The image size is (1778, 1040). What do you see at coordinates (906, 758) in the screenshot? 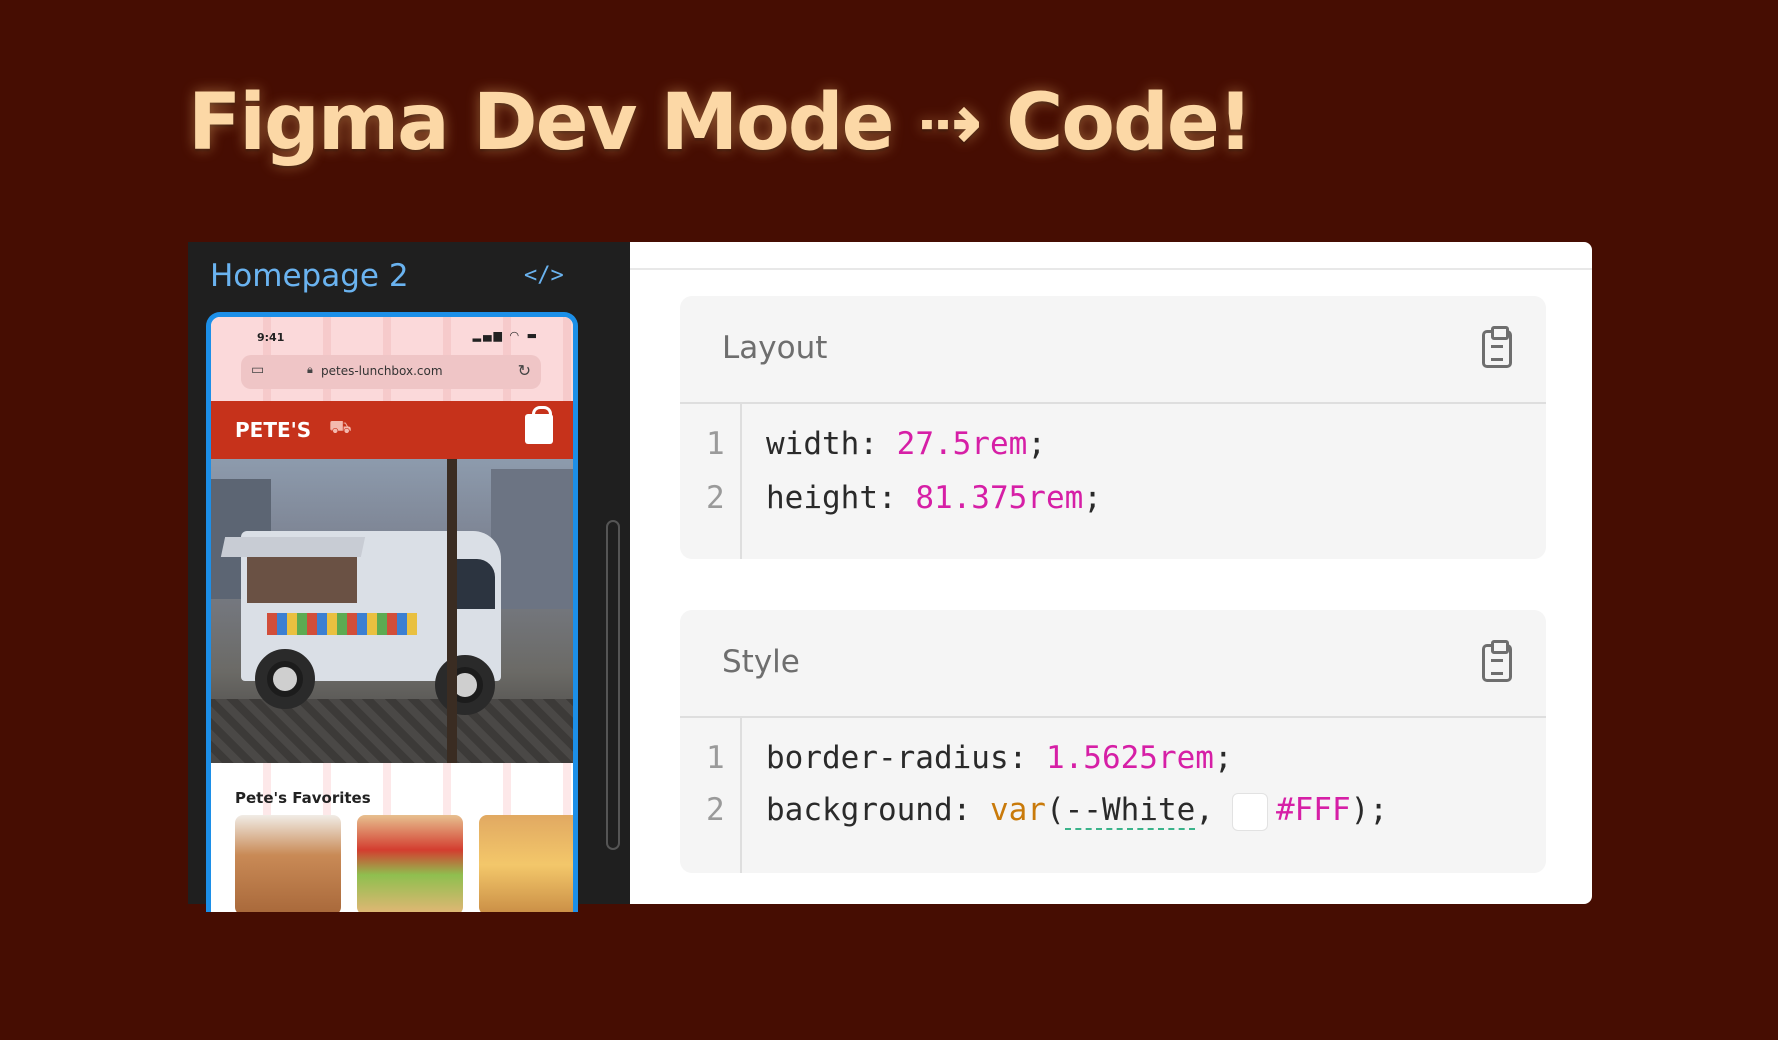
I see `css-property: border-radius:` at bounding box center [906, 758].